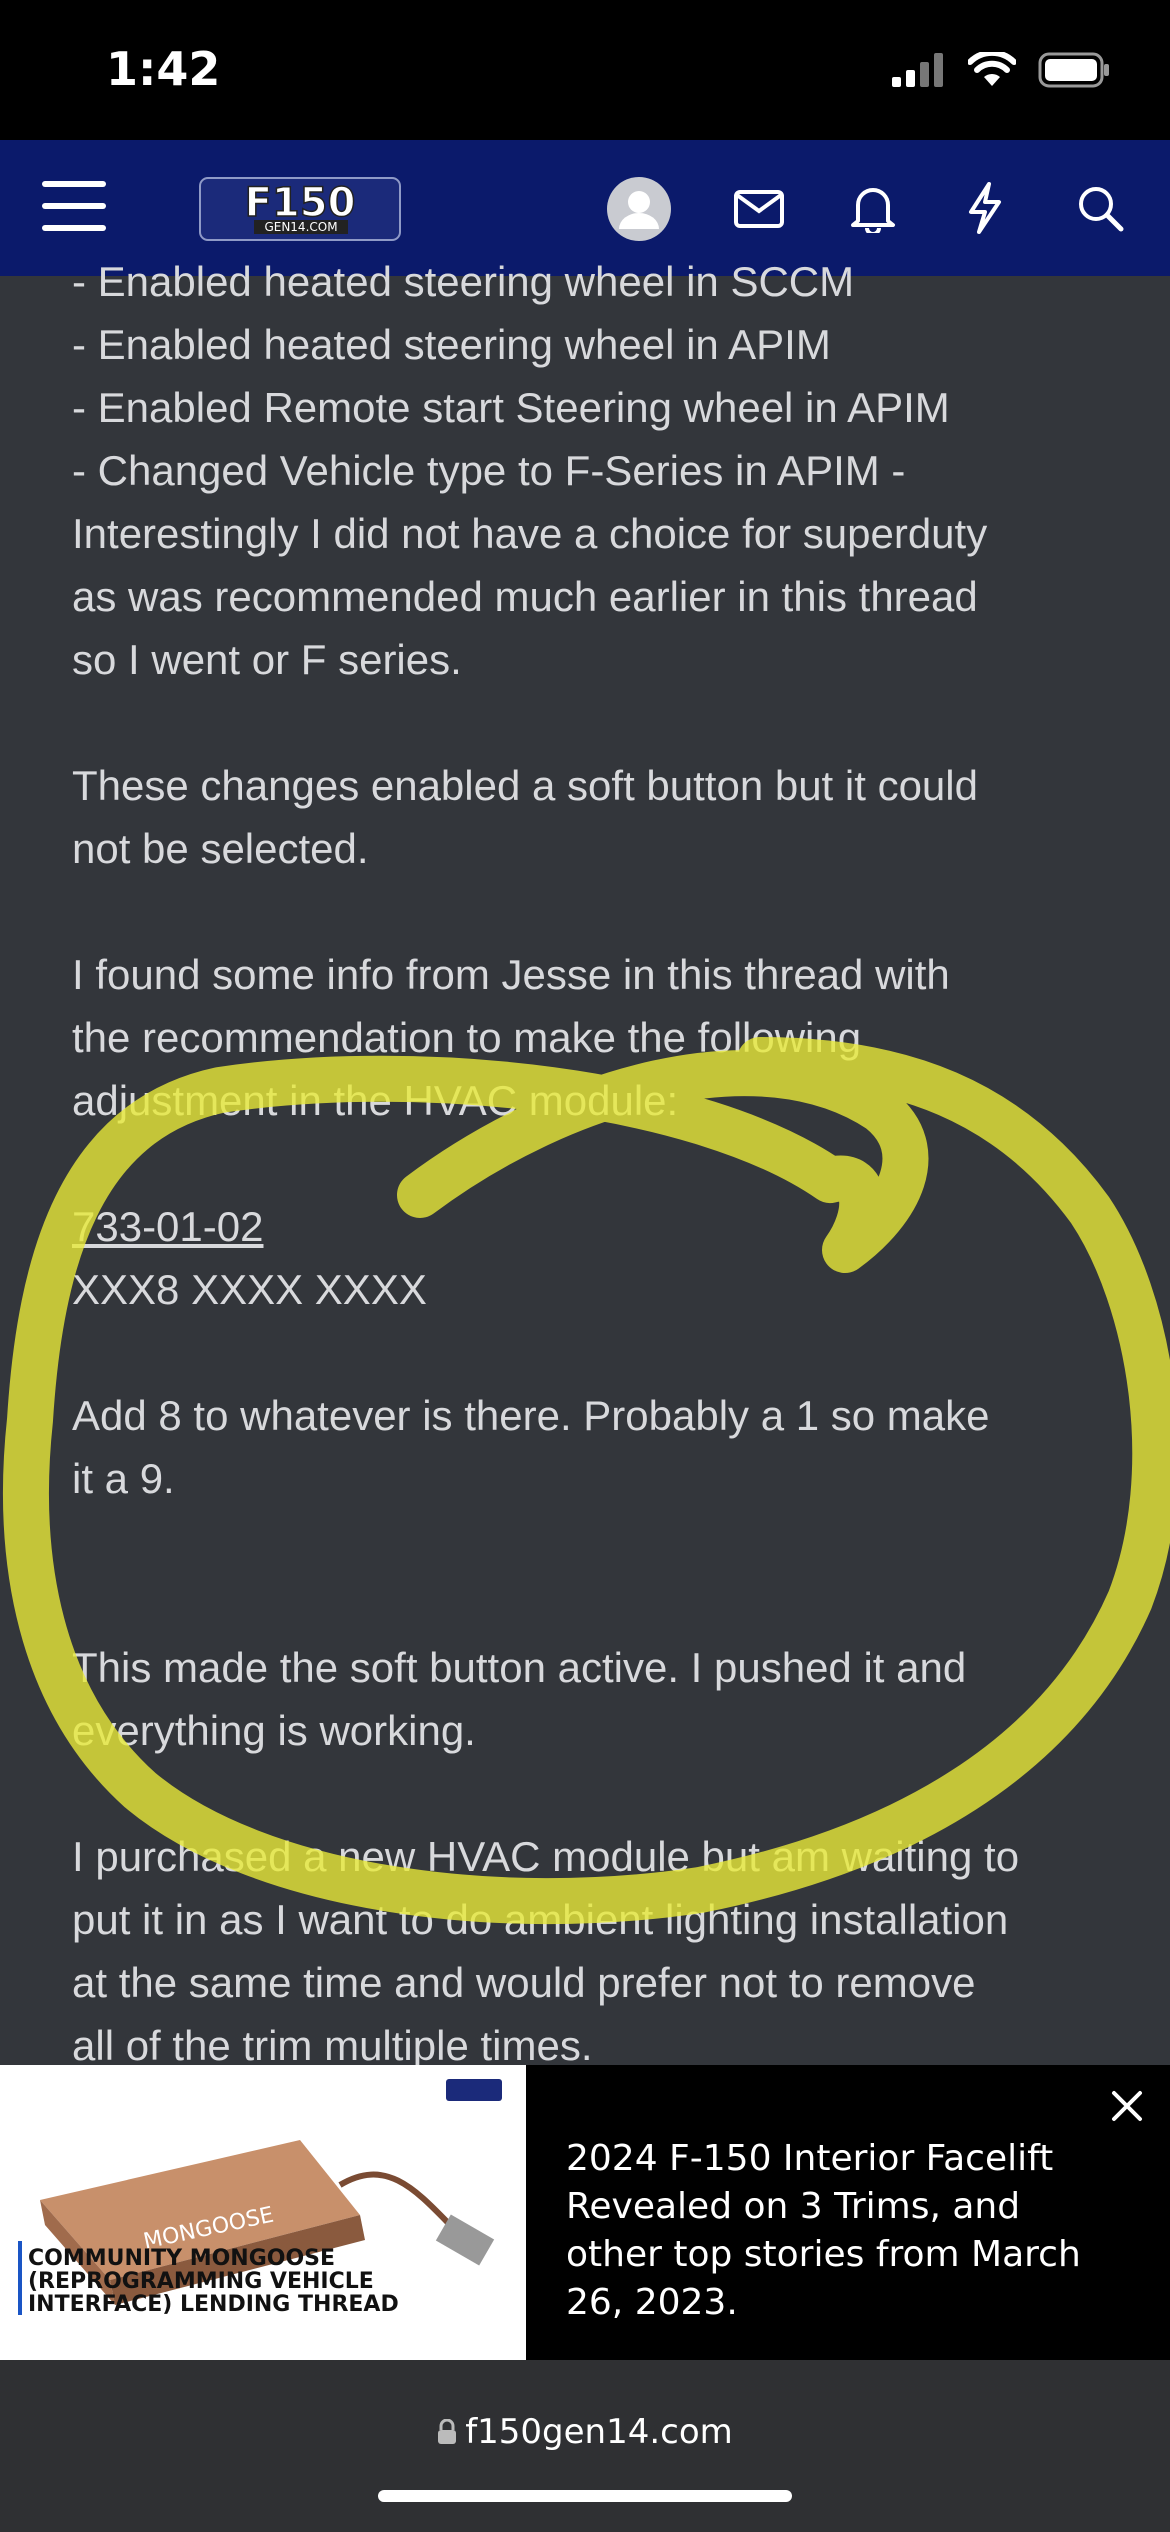 The width and height of the screenshot is (1170, 2532). Describe the element at coordinates (249, 1289) in the screenshot. I see `module-value: XXX8 XXXX XXXX` at that location.